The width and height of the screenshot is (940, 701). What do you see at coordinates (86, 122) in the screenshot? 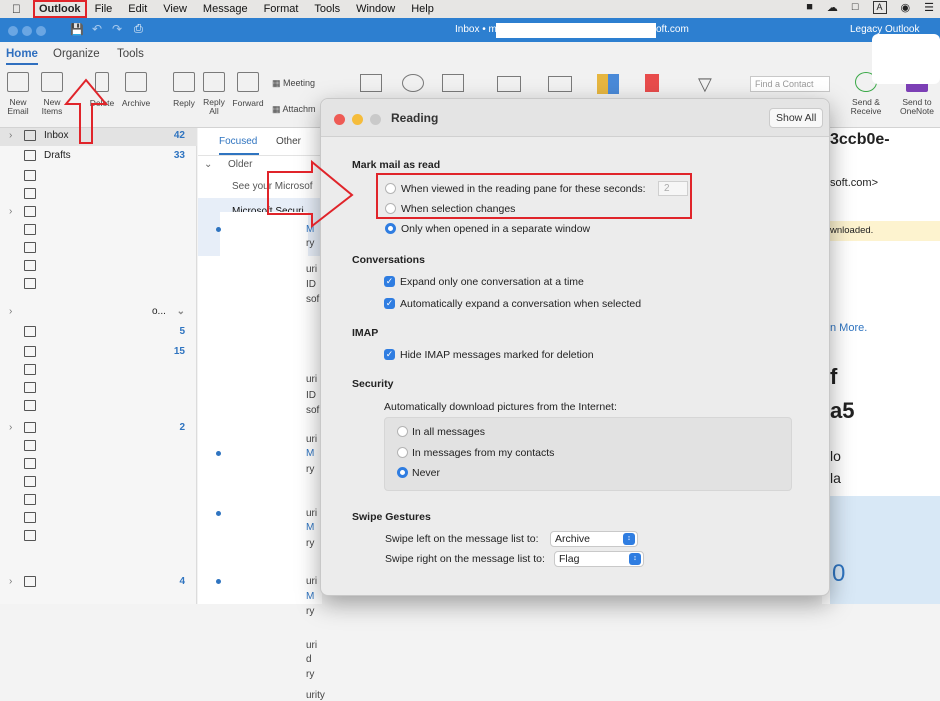
I see `annotation-arrow-up` at bounding box center [86, 122].